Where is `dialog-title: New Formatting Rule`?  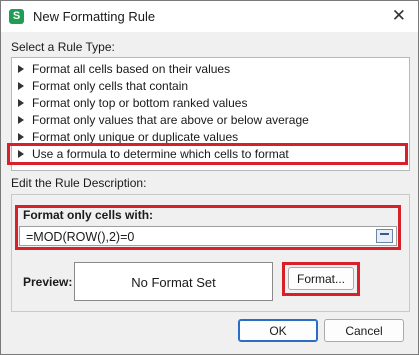
dialog-title: New Formatting Rule is located at coordinates (94, 16).